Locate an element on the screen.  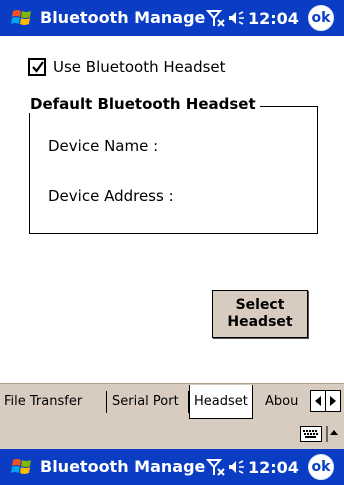
tab-separator is located at coordinates (106, 402).